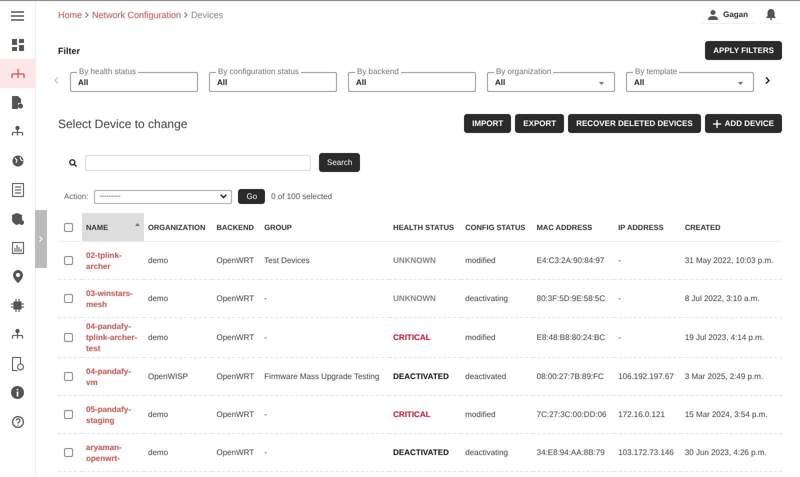 The image size is (800, 477). I want to click on action-button: IMPORT, so click(488, 123).